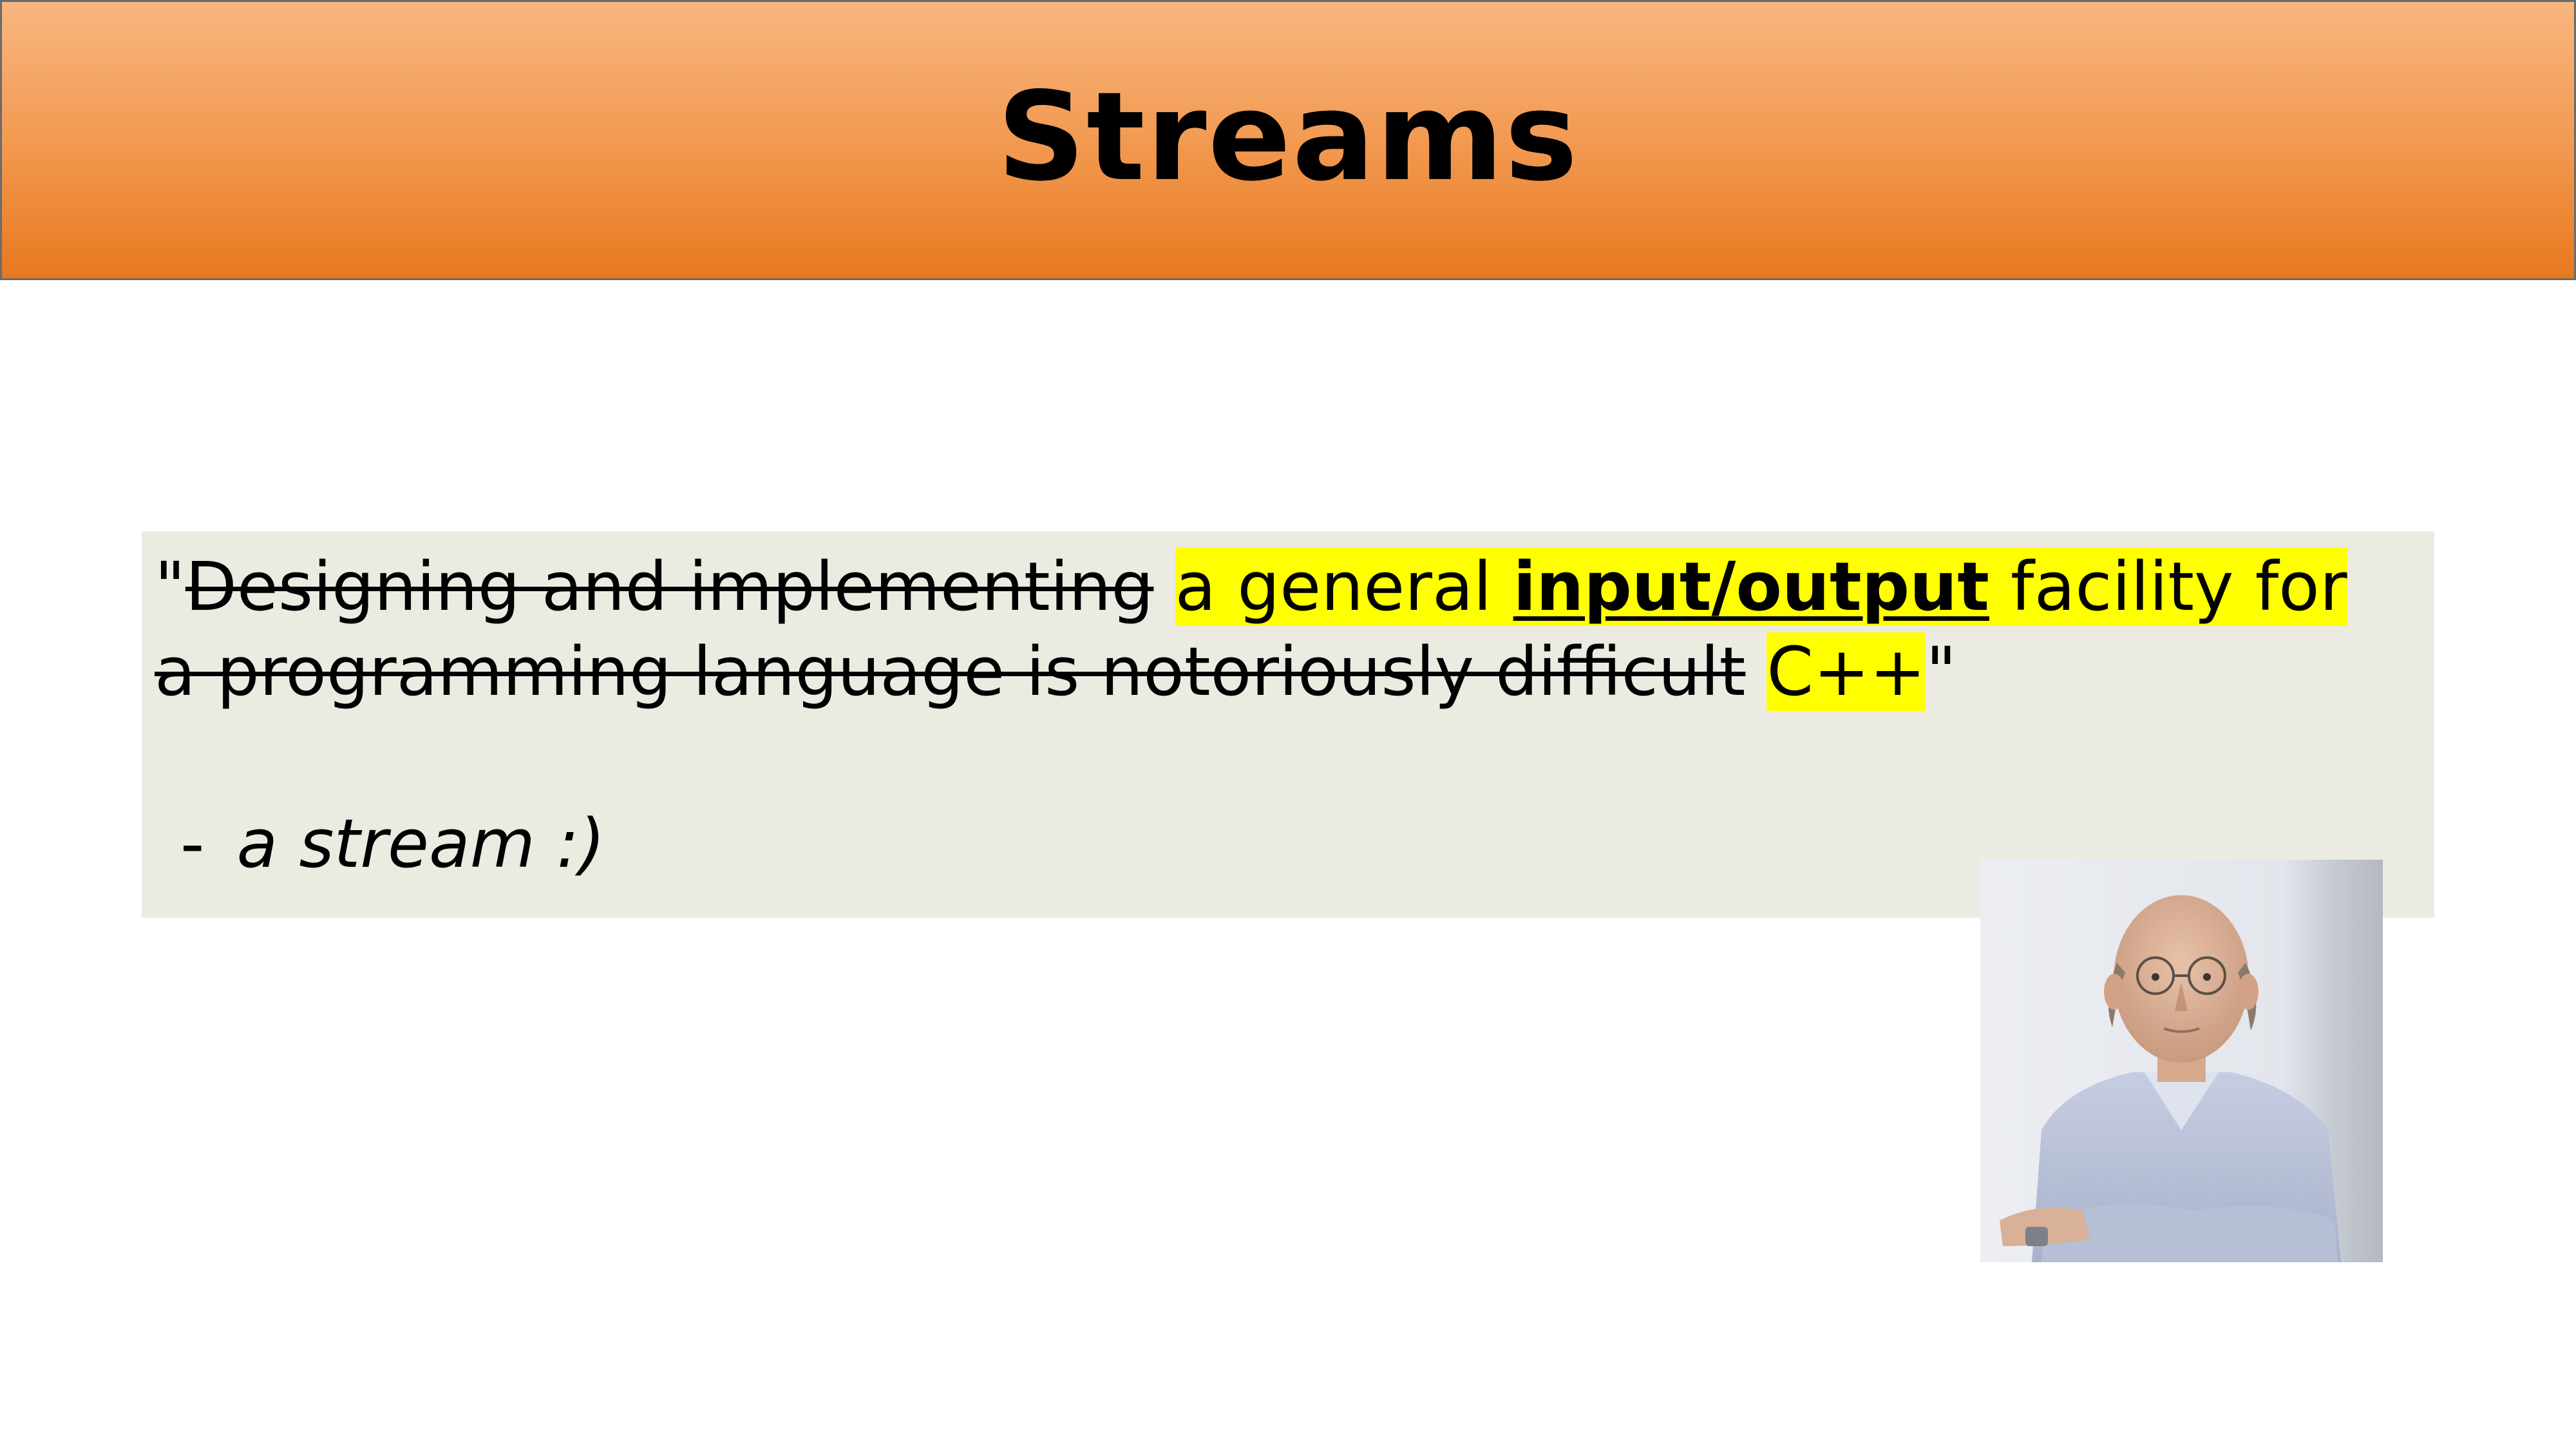 The width and height of the screenshot is (2576, 1449). I want to click on highlight-keyword: input/output, so click(1751, 587).